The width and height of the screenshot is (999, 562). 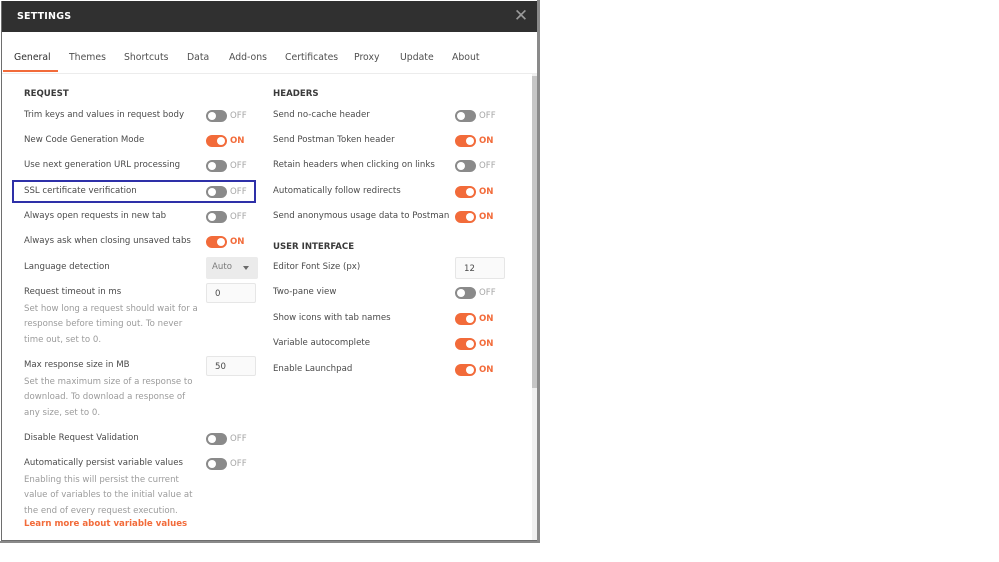 I want to click on ask-closing-toggle: ON, so click(x=228, y=242).